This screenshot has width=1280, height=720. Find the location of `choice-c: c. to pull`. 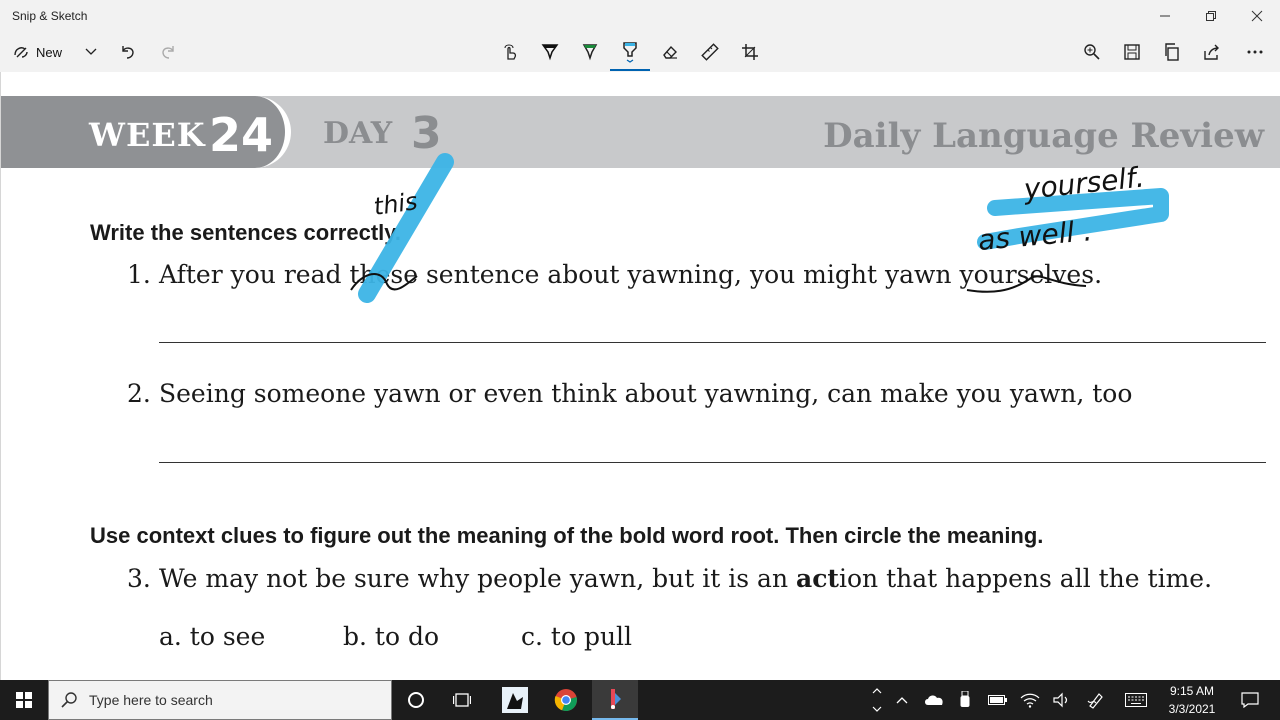

choice-c: c. to pull is located at coordinates (577, 636).